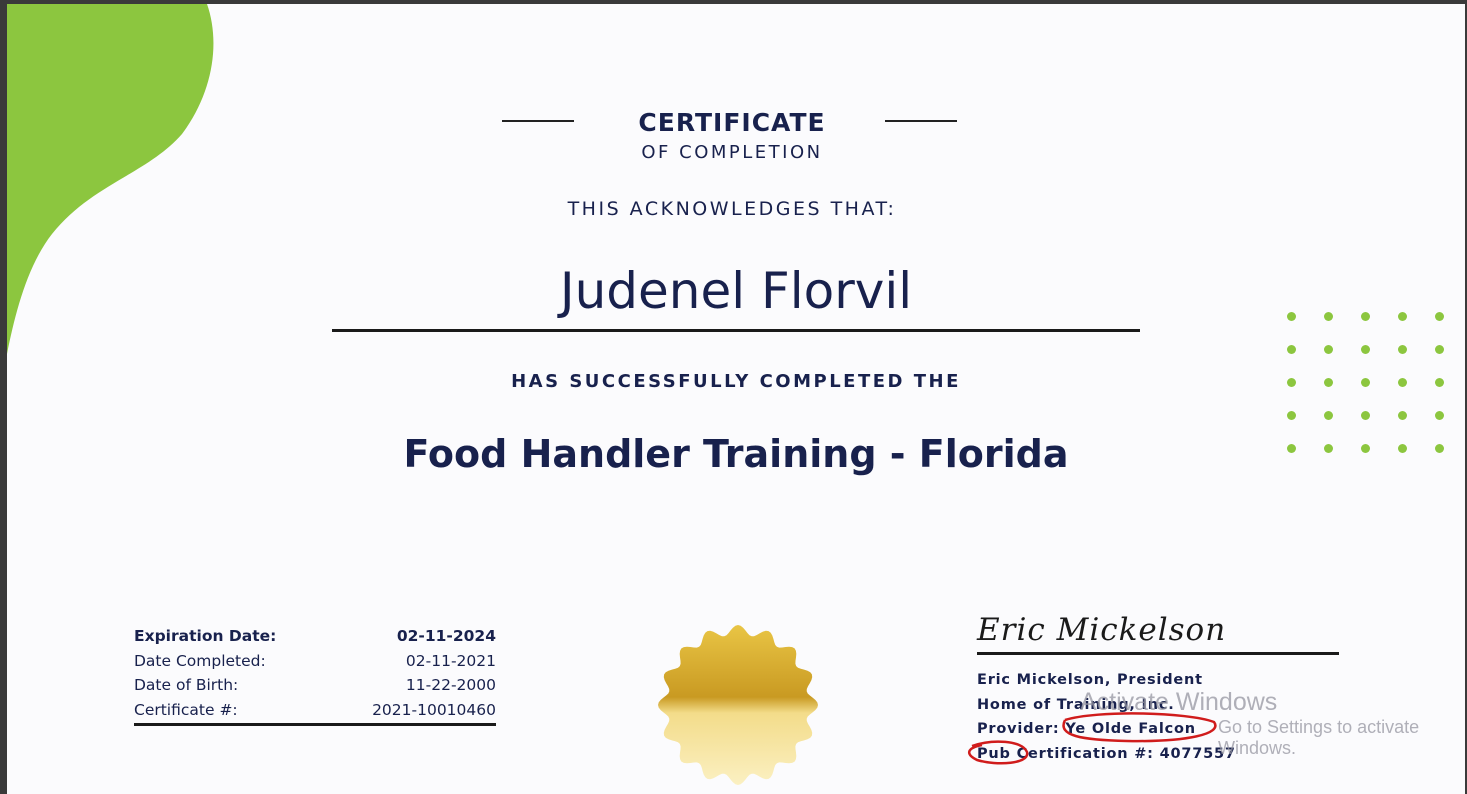  Describe the element at coordinates (450, 685) in the screenshot. I see `detail-value: 11-22-2000` at that location.